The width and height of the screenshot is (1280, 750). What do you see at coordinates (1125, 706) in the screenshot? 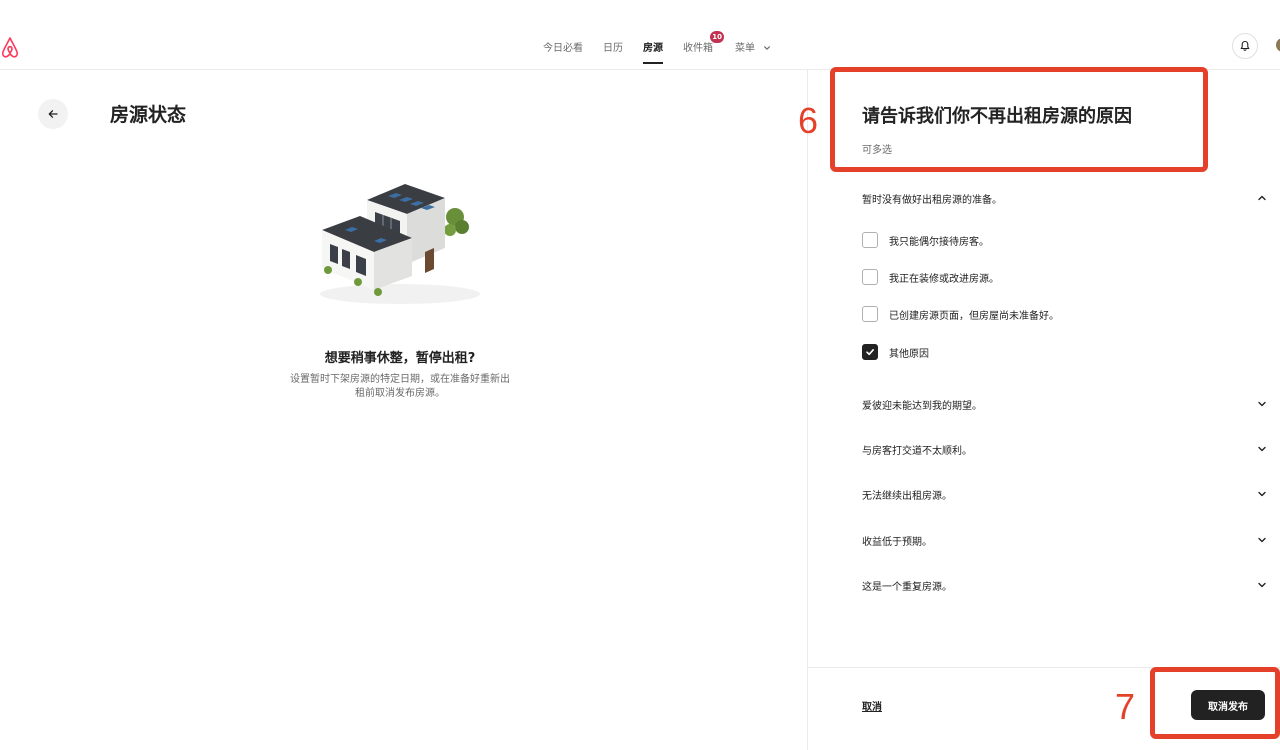
I see `annotation-number-7: 7` at bounding box center [1125, 706].